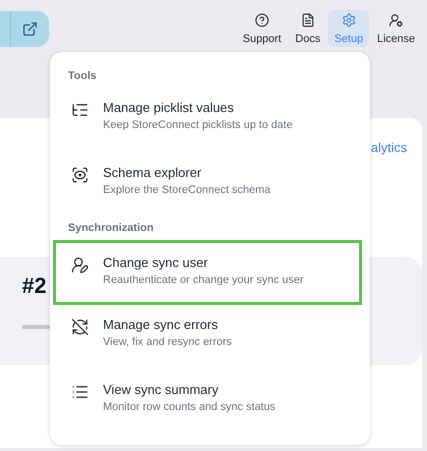  Describe the element at coordinates (189, 407) in the screenshot. I see `item-subtitle: Monitor row counts and sync status` at that location.